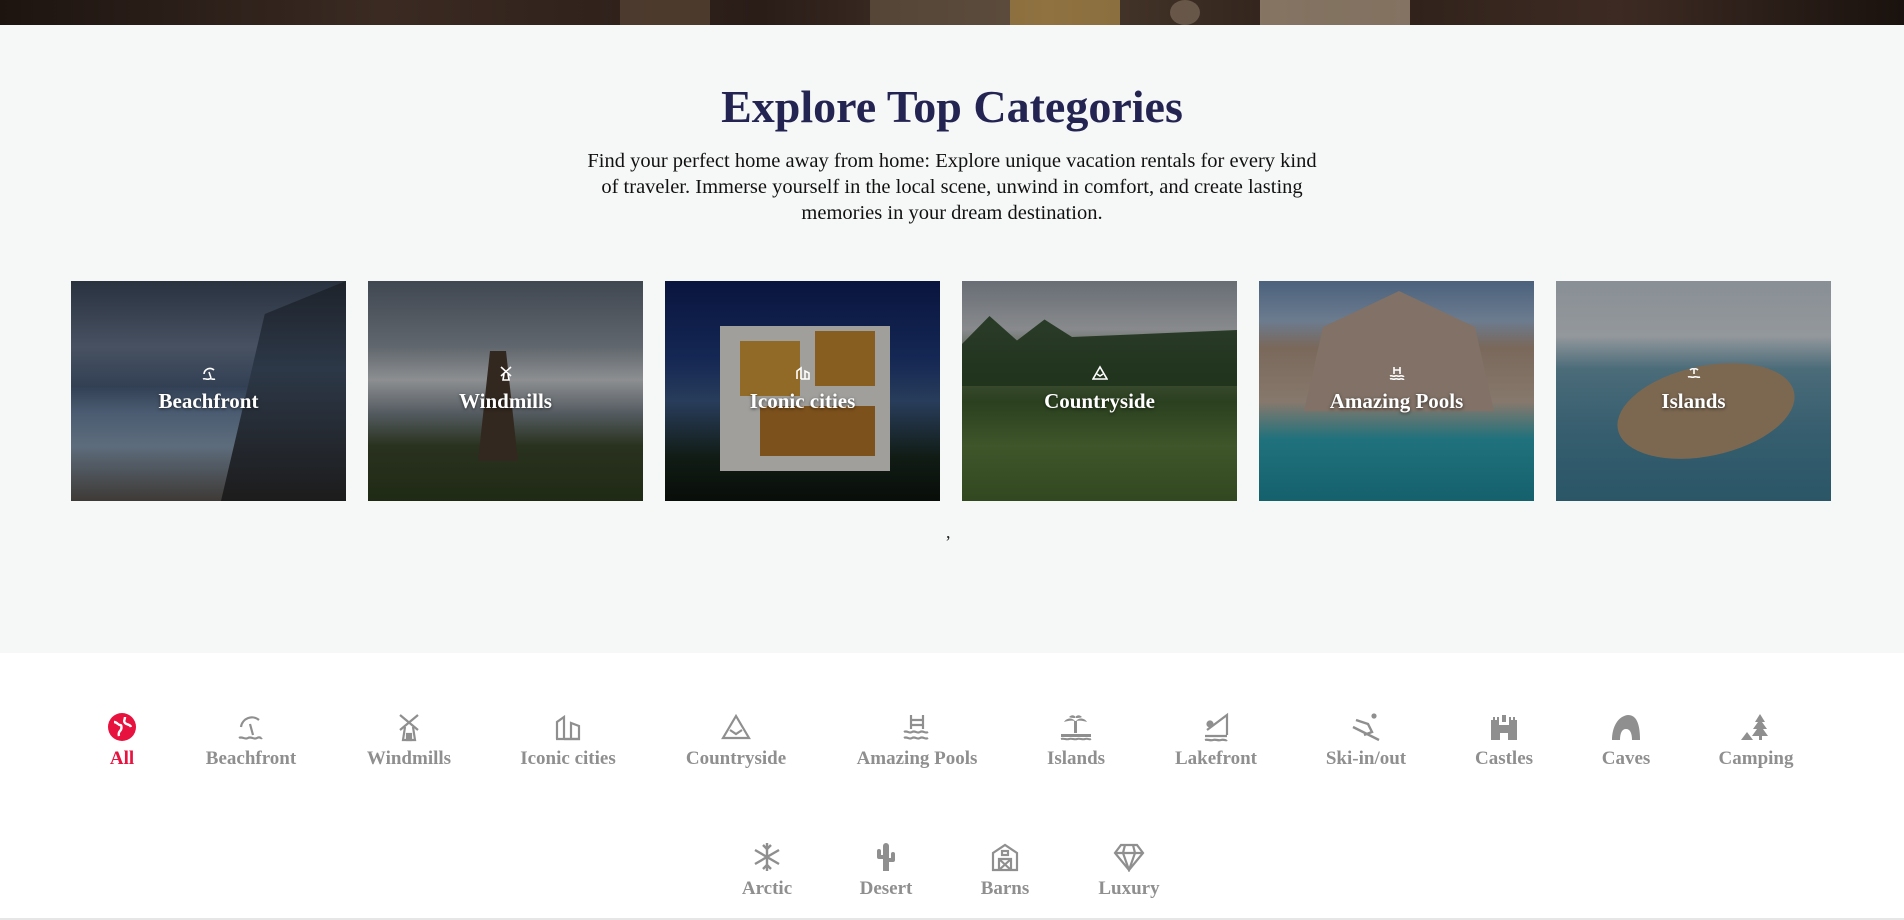  Describe the element at coordinates (1396, 401) in the screenshot. I see `card-label: Amazing Pools` at that location.